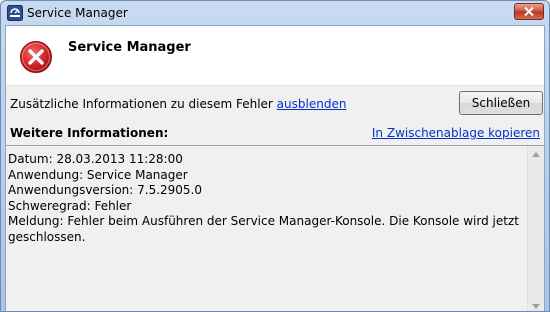 The image size is (550, 312). I want to click on details-heading: Weitere Informationen:, so click(89, 133).